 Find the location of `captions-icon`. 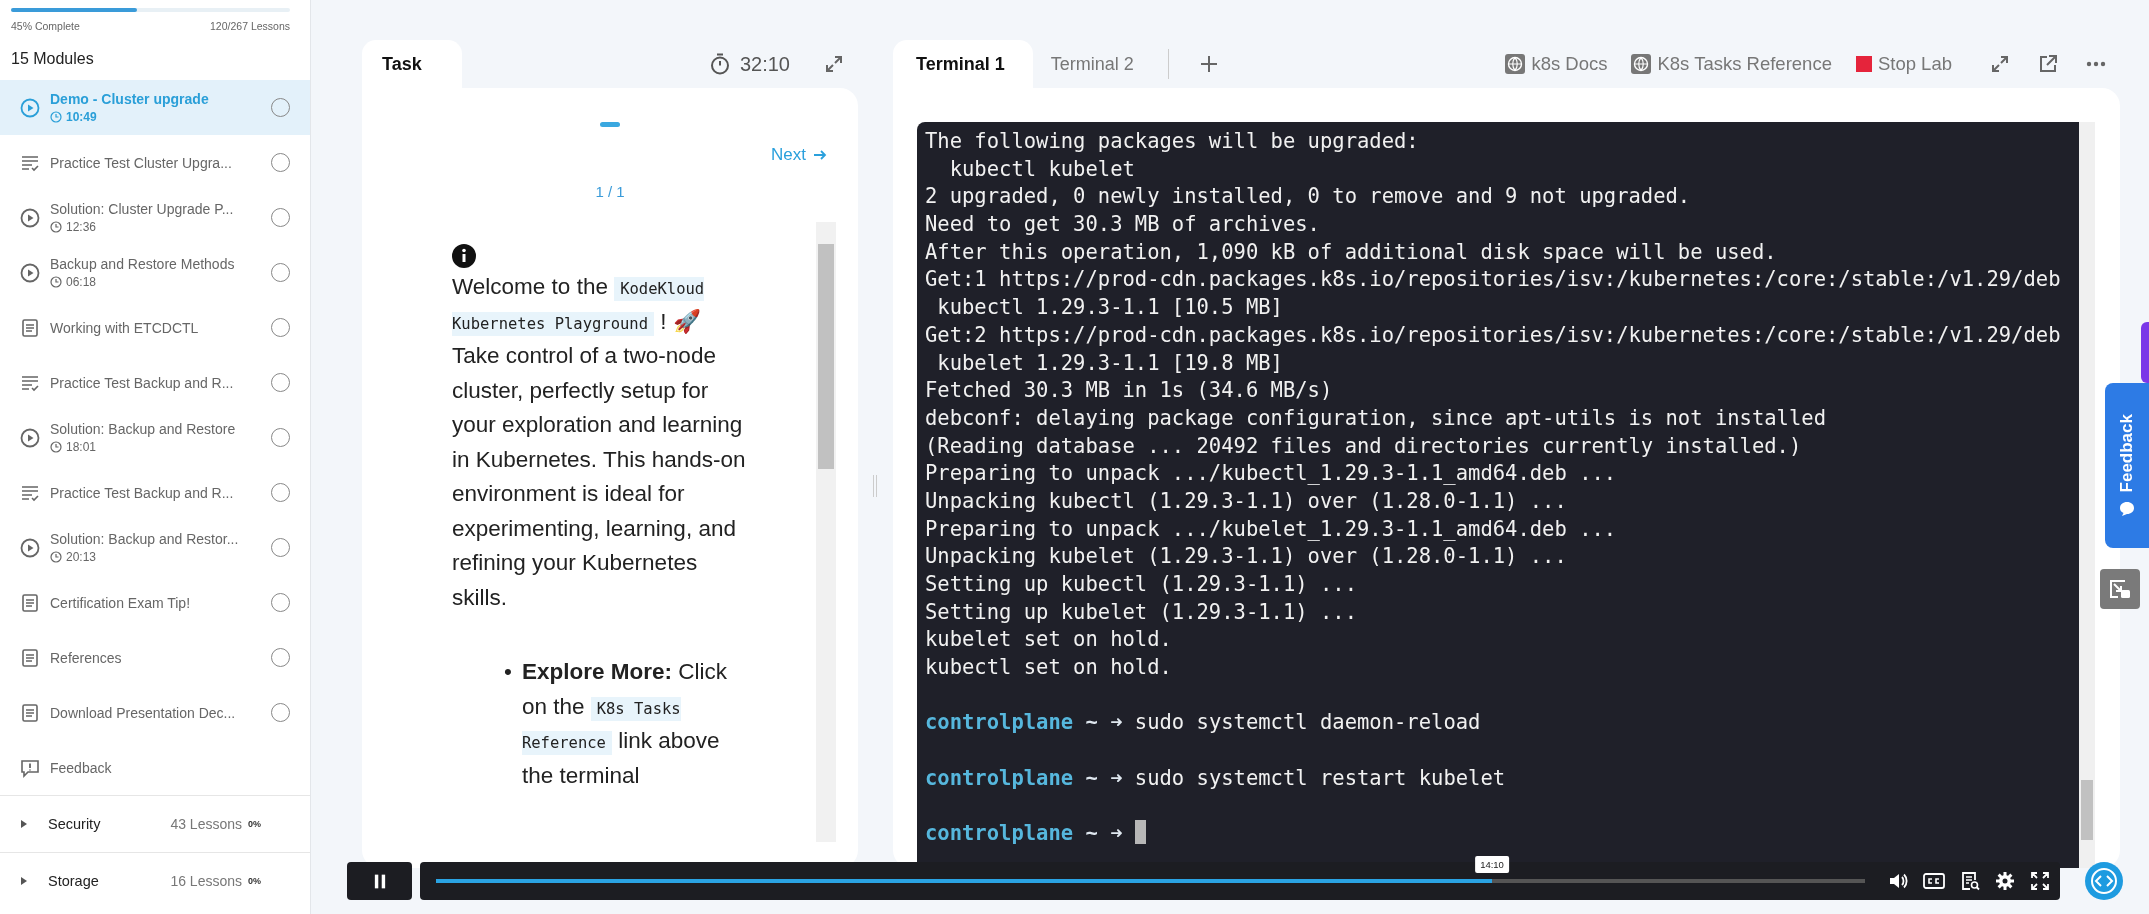

captions-icon is located at coordinates (1934, 881).